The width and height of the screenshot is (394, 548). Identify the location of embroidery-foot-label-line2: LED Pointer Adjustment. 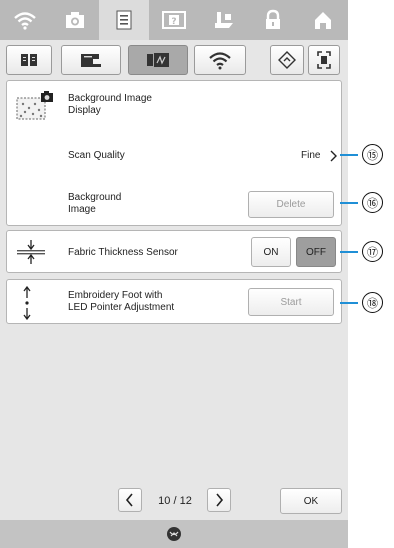
(121, 307).